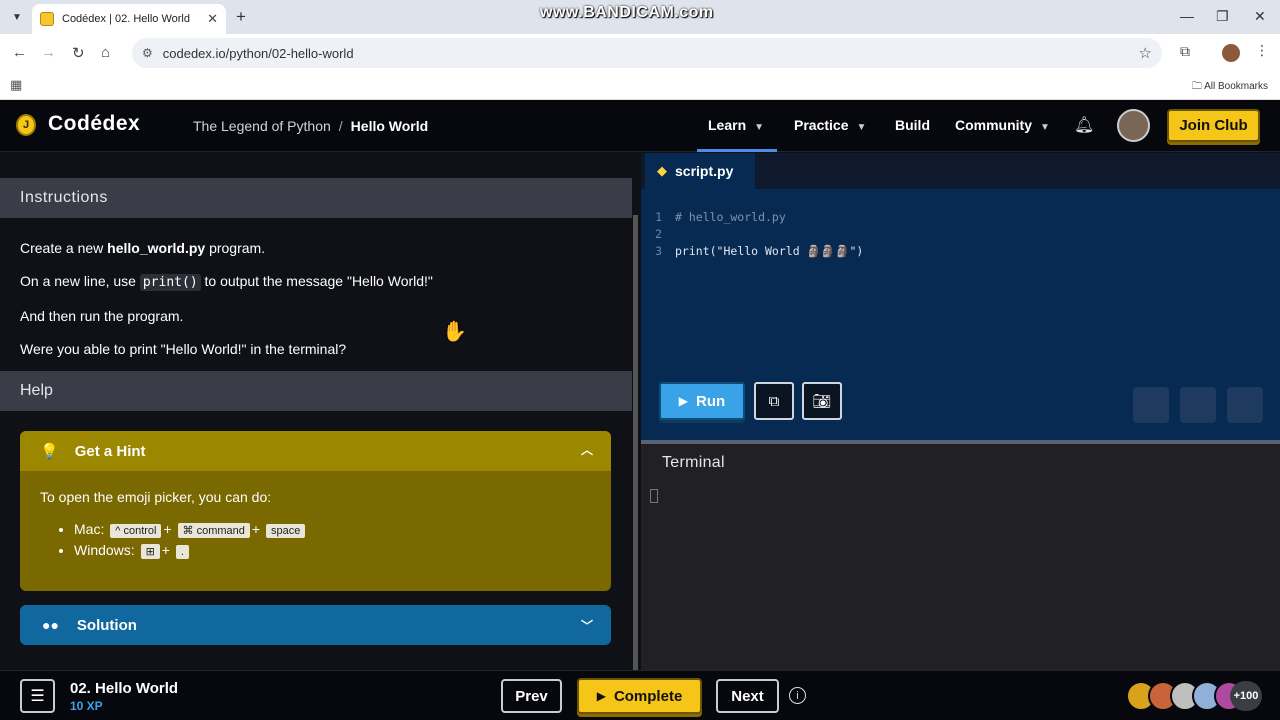  Describe the element at coordinates (786, 251) in the screenshot. I see `code-args: ("Hello World 🗿🗿🗿")` at that location.